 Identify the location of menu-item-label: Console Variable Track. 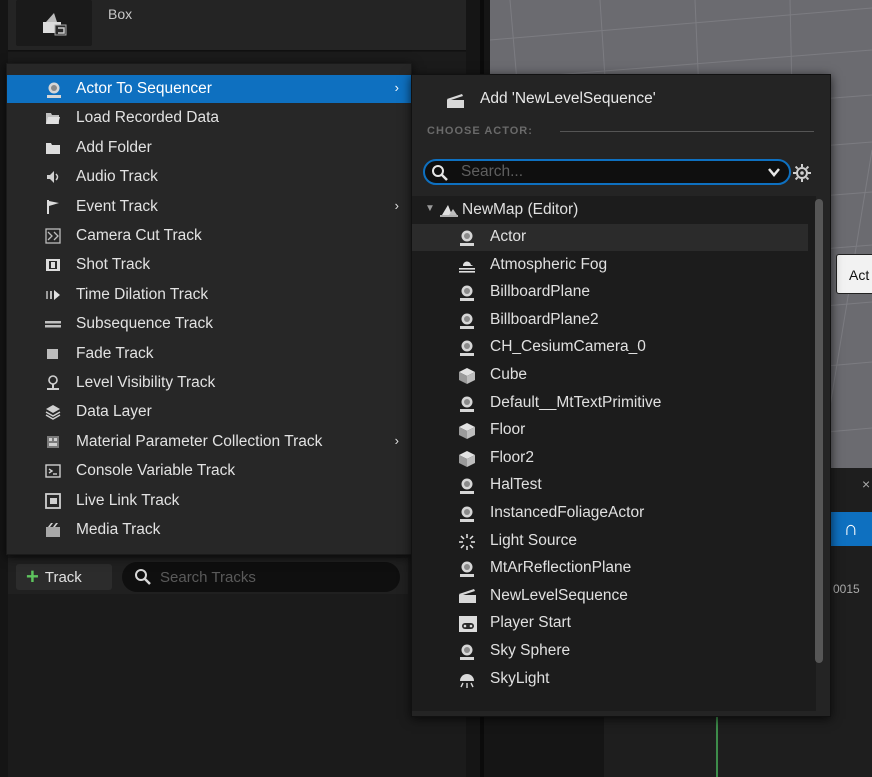
(156, 471).